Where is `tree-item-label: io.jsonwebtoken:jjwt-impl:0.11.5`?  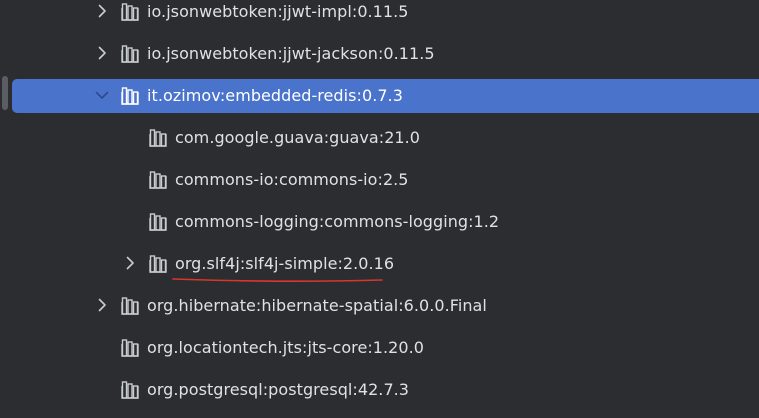 tree-item-label: io.jsonwebtoken:jjwt-impl:0.11.5 is located at coordinates (278, 11).